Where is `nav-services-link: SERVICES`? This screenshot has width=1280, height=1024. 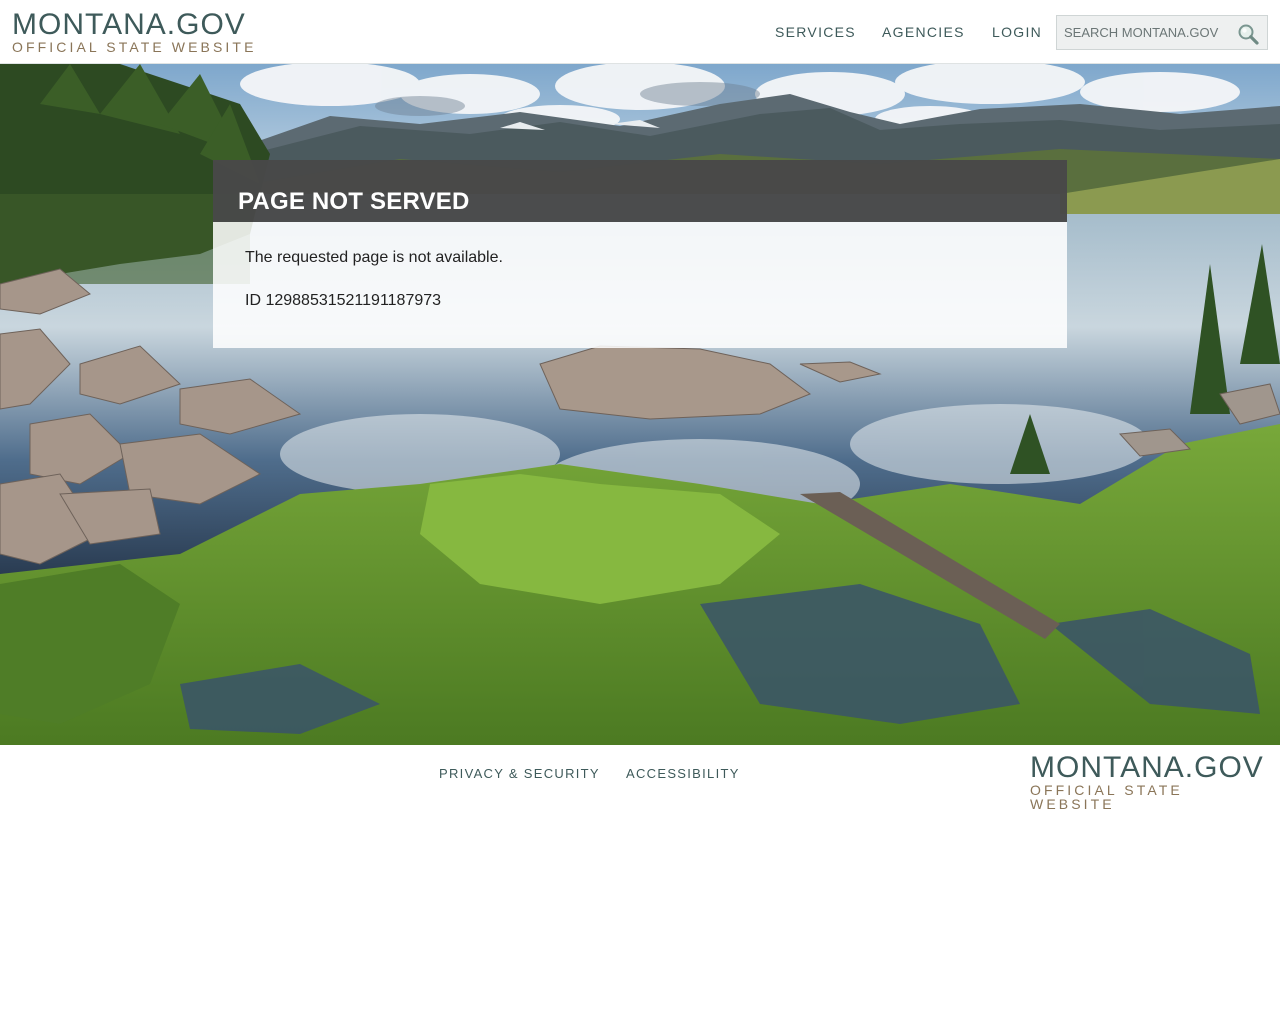 nav-services-link: SERVICES is located at coordinates (815, 32).